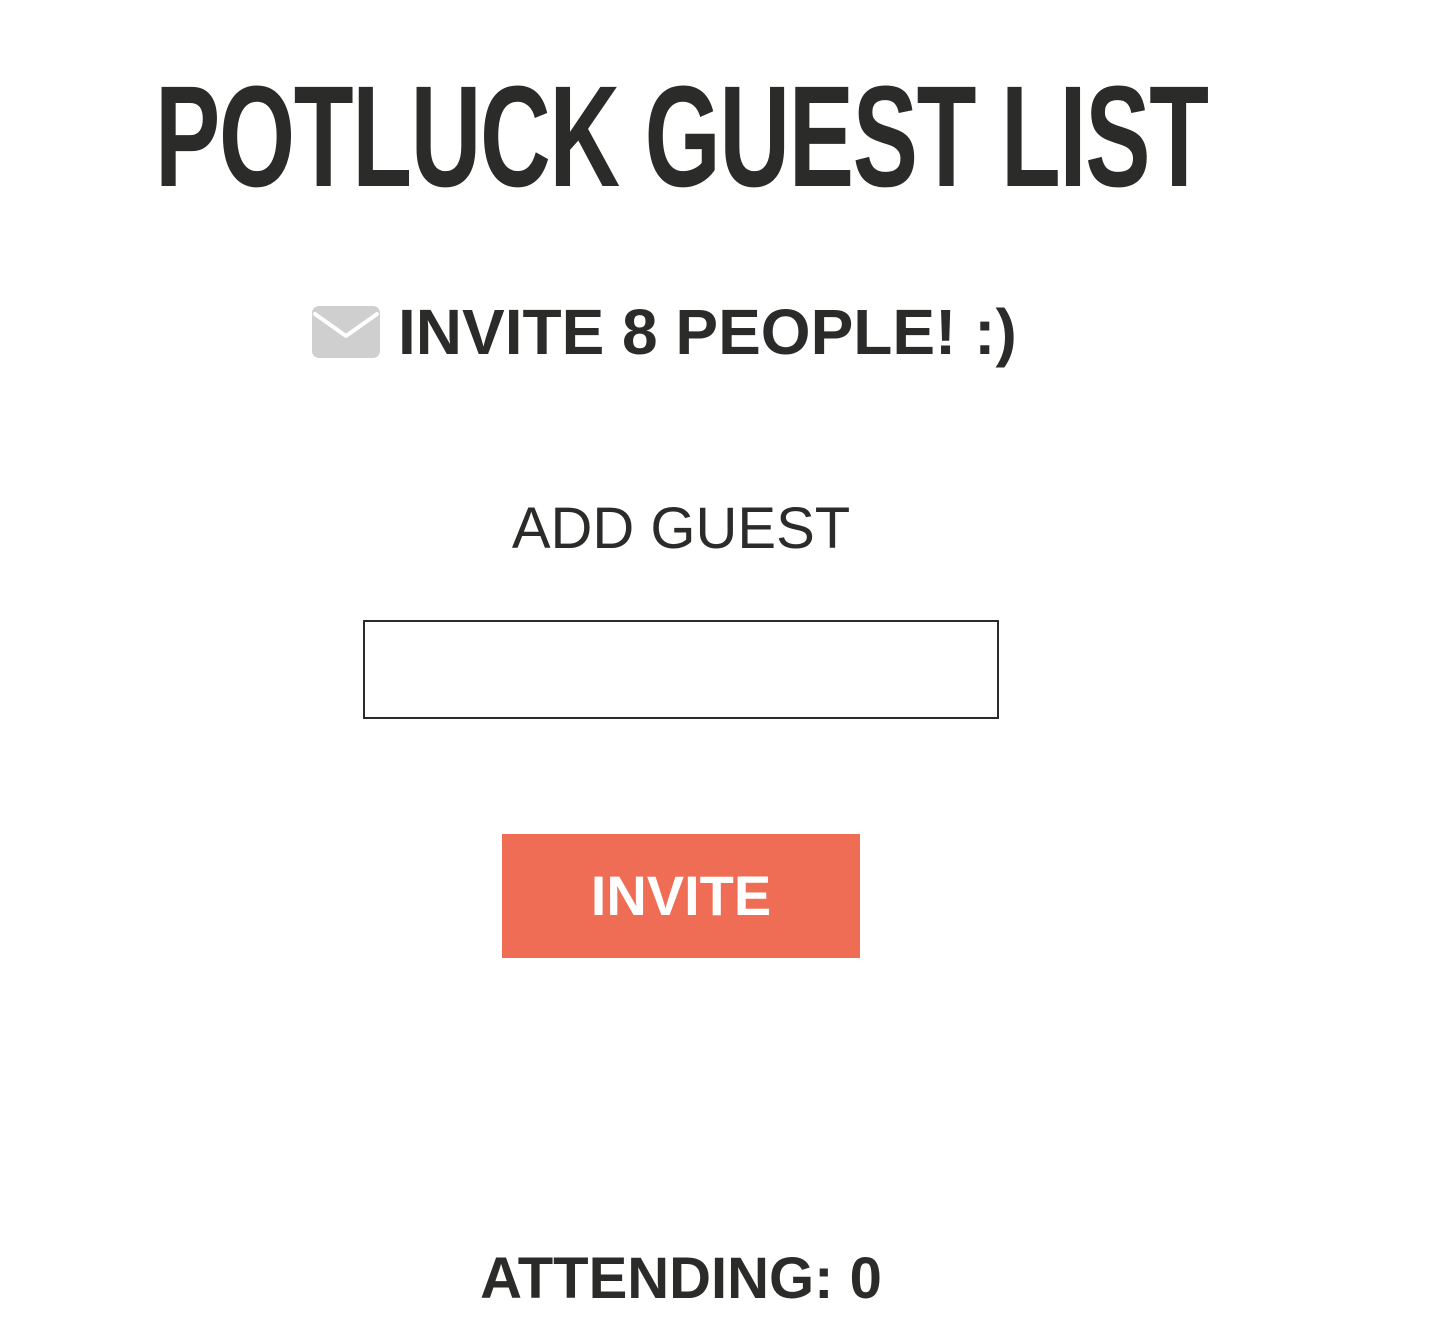 The height and width of the screenshot is (1342, 1430). I want to click on attending-count: ATTENDING: 0, so click(681, 1278).